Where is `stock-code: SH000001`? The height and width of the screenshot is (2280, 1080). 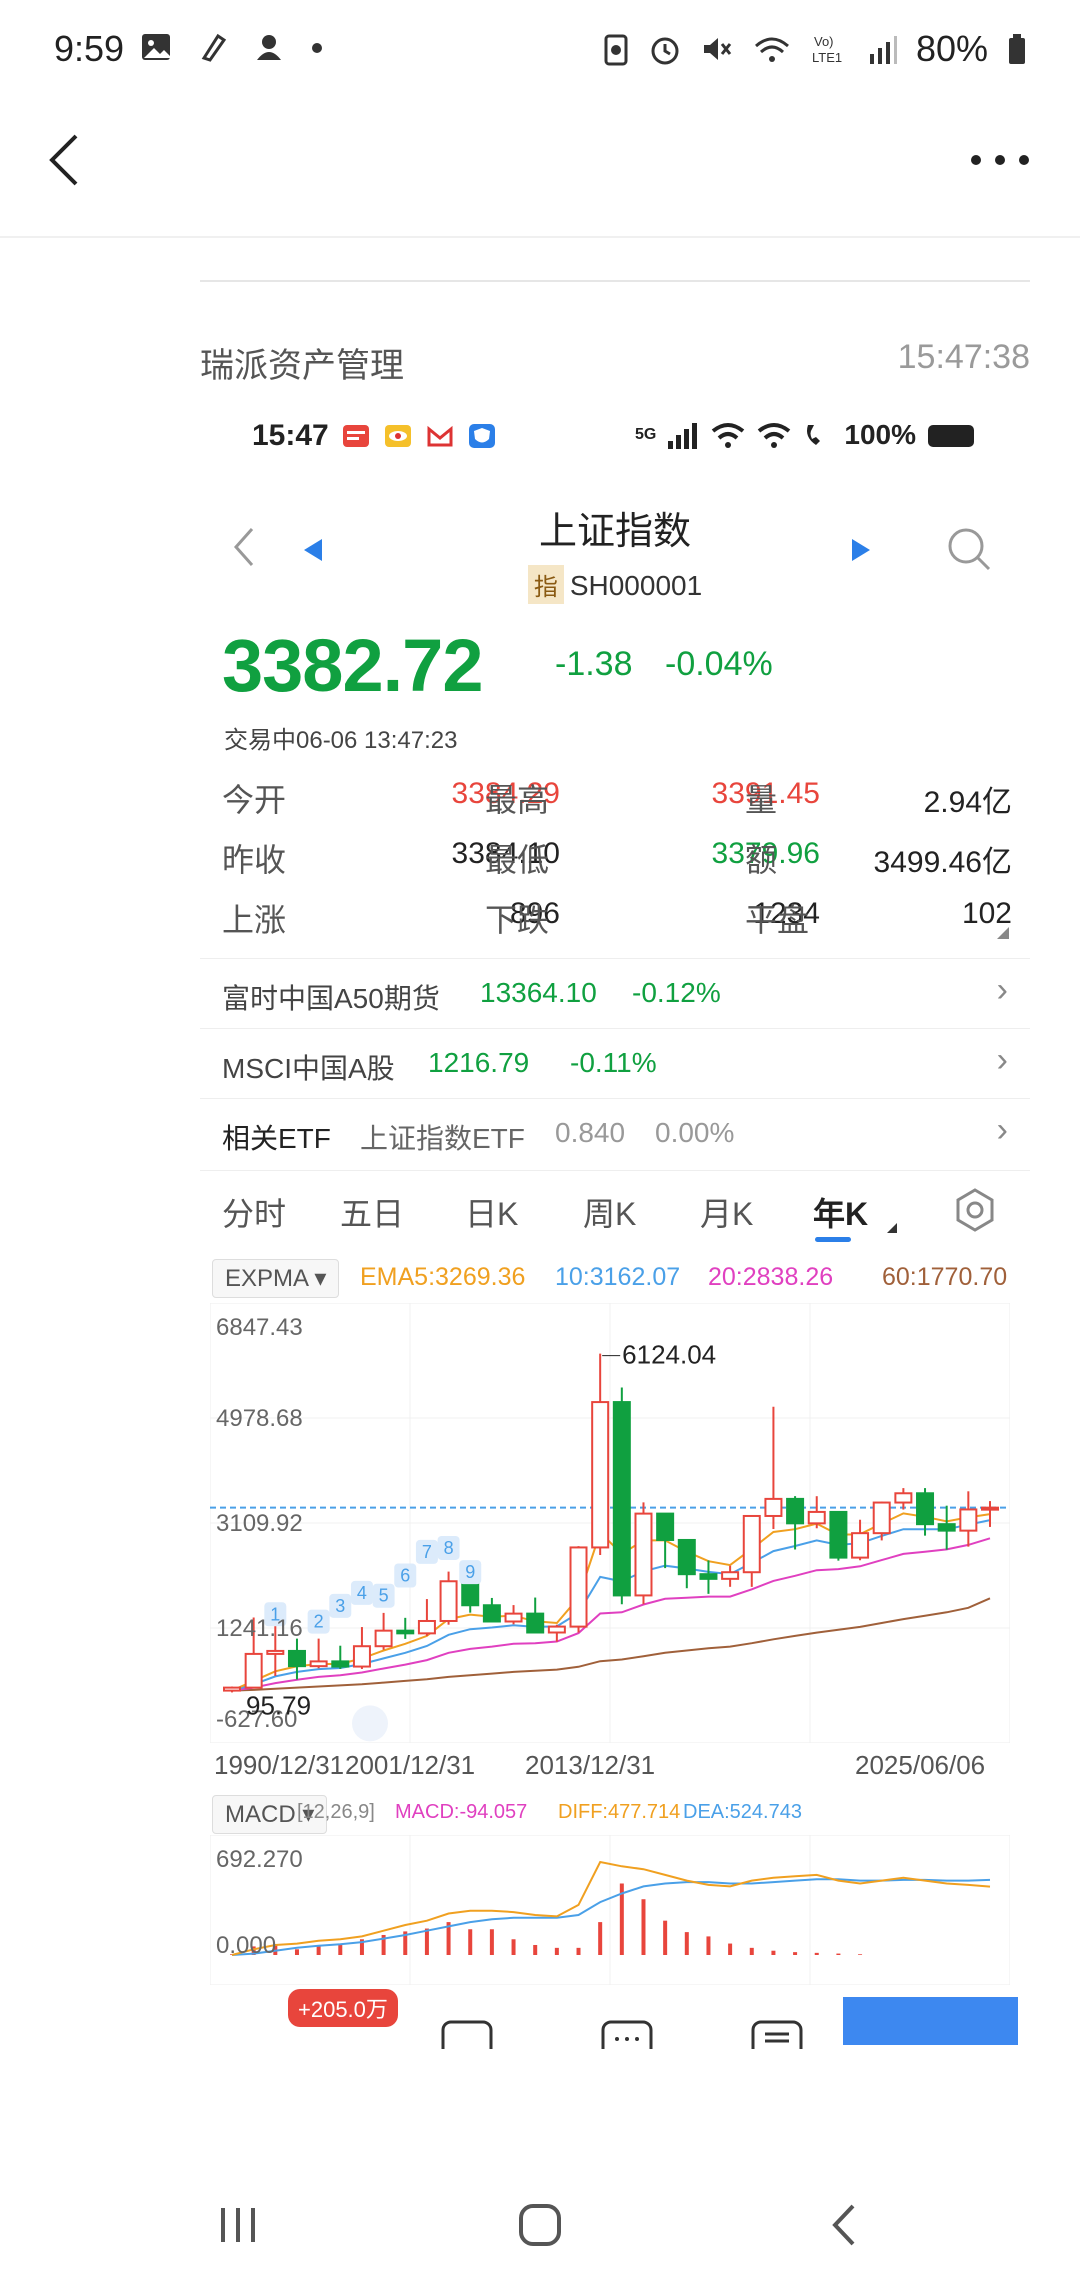
stock-code: SH000001 is located at coordinates (636, 585).